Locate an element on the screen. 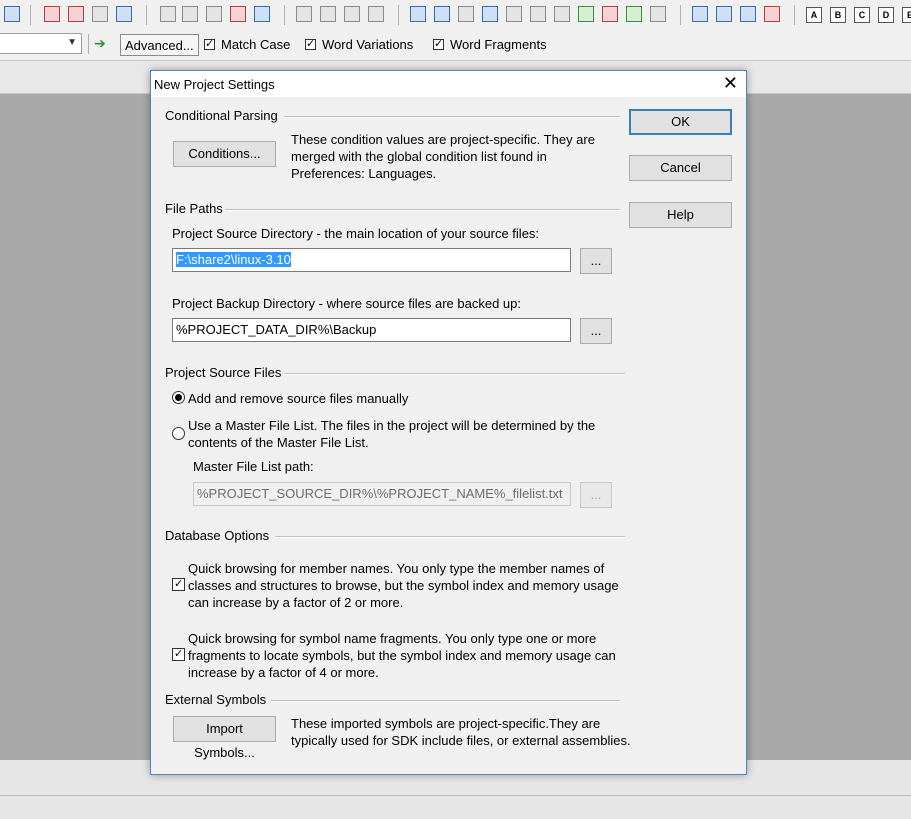  hand-icon is located at coordinates (168, 14).